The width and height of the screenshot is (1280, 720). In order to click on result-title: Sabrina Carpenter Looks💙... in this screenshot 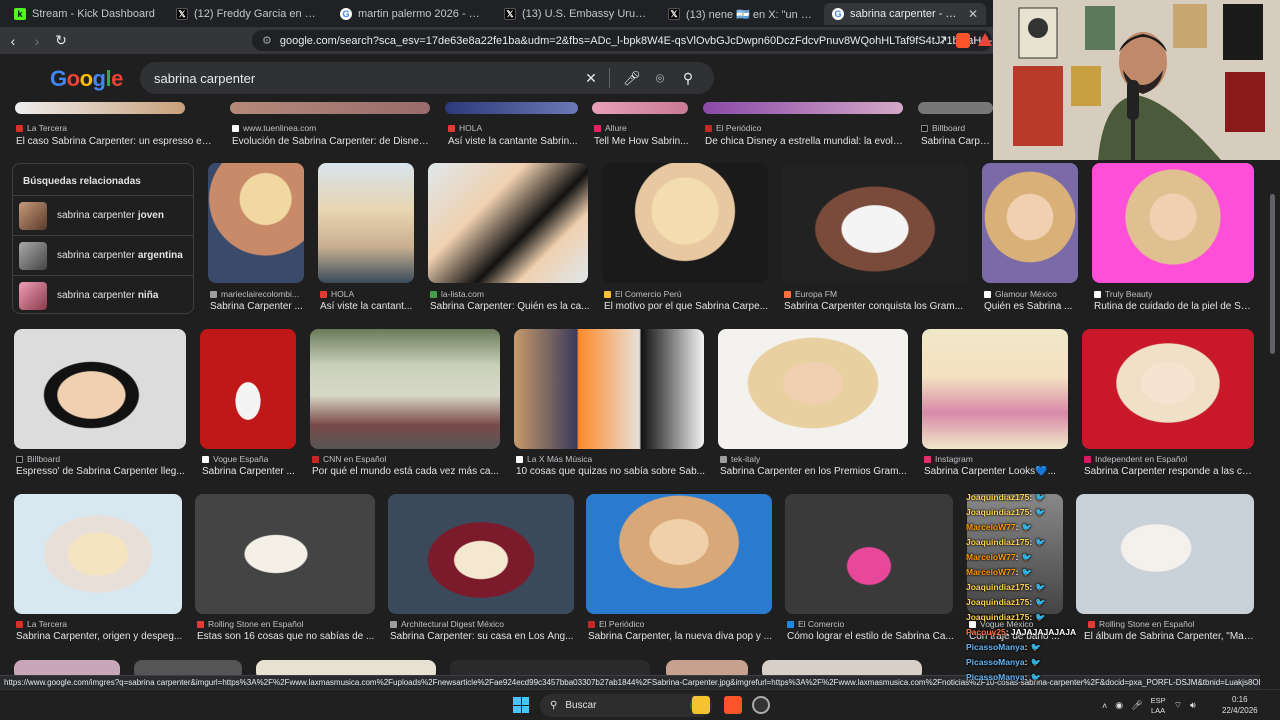, I will do `click(997, 471)`.